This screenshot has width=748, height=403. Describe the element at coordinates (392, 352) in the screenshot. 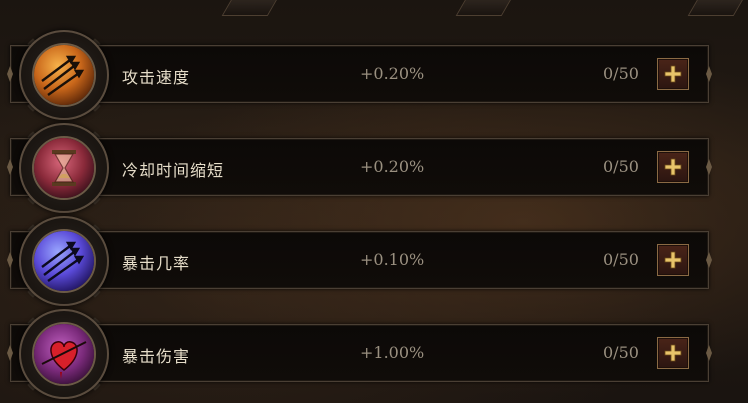

I see `skill-bonus: +1.00%` at that location.